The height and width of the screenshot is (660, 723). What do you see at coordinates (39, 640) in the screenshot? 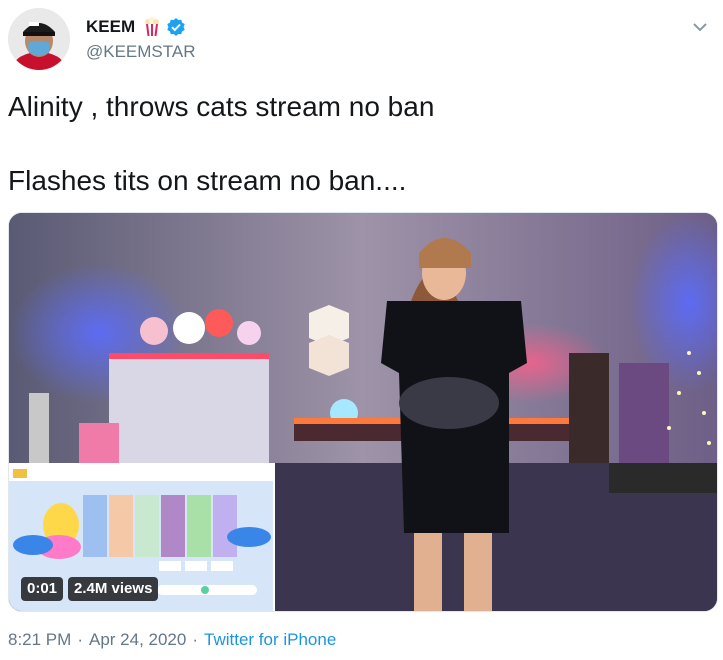
I see `tweet-time: 8:21 PM` at bounding box center [39, 640].